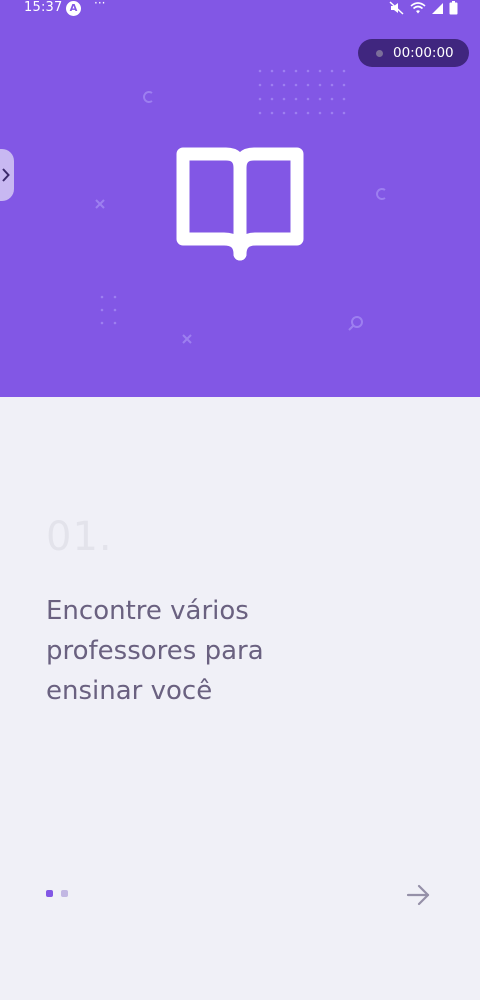  Describe the element at coordinates (453, 8) in the screenshot. I see `battery-icon` at that location.